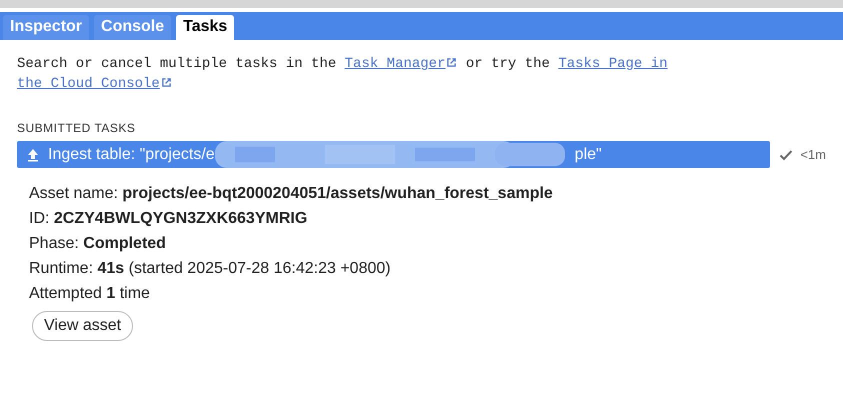 This screenshot has height=402, width=843. I want to click on intro-text: or try the, so click(507, 64).